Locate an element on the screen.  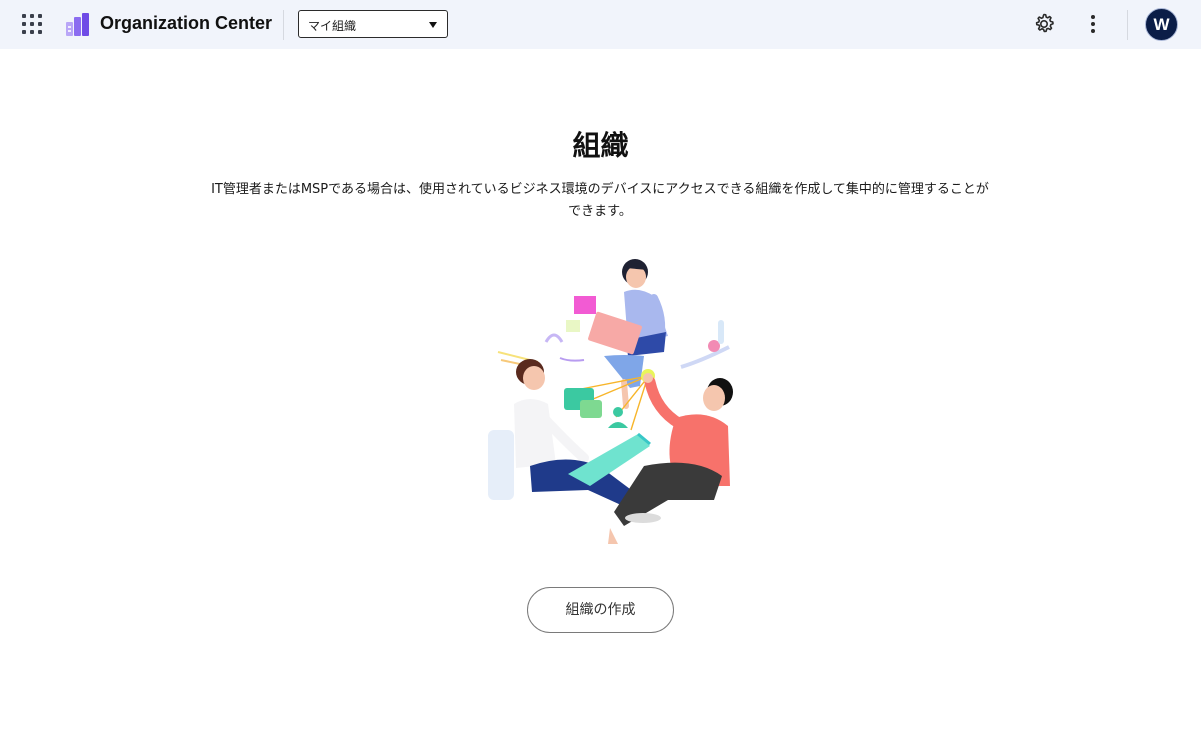
apps-grid-icon is located at coordinates (32, 24).